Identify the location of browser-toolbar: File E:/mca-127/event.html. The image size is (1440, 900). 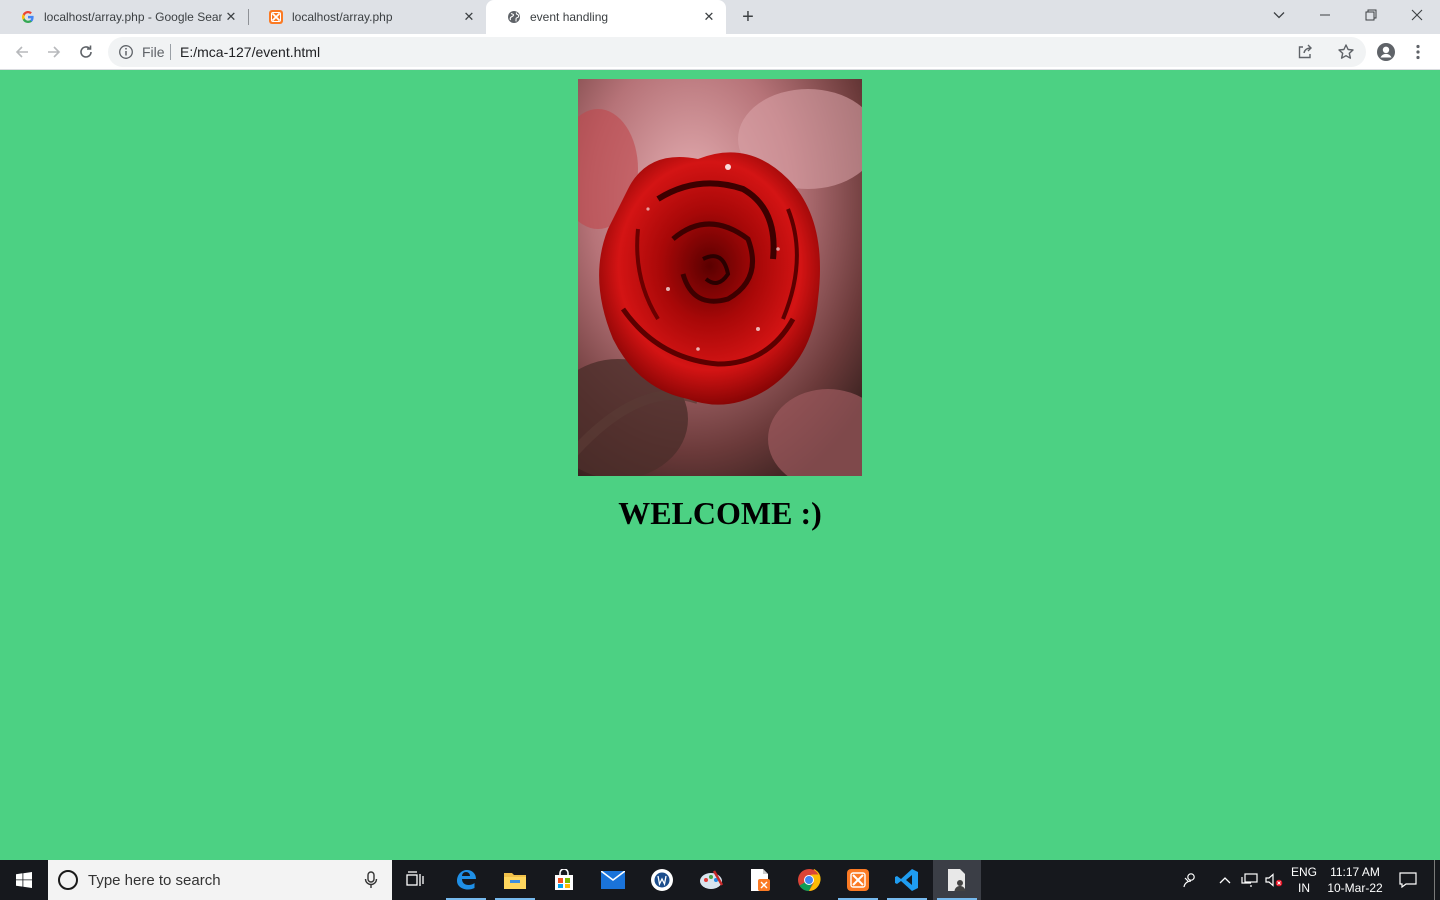
(720, 52).